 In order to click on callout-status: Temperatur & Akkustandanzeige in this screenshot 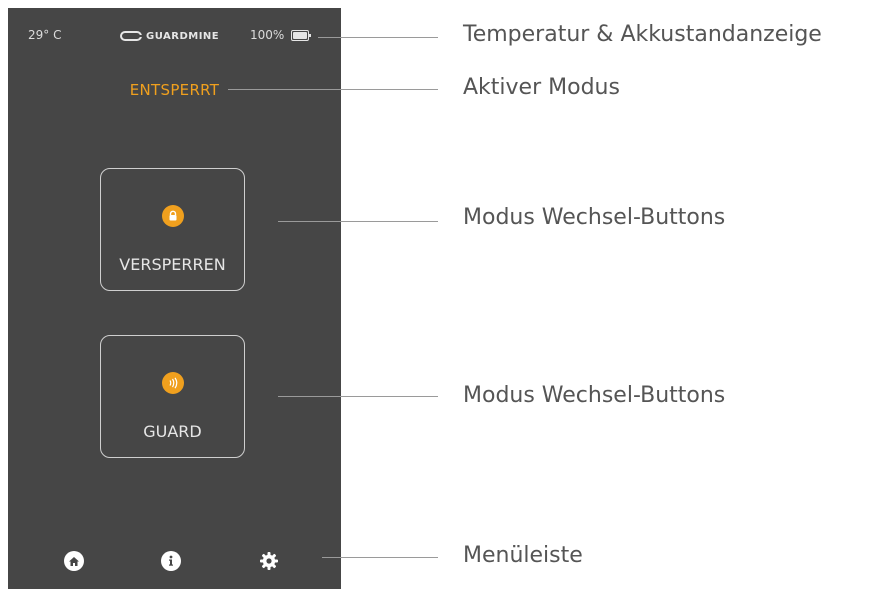, I will do `click(642, 34)`.